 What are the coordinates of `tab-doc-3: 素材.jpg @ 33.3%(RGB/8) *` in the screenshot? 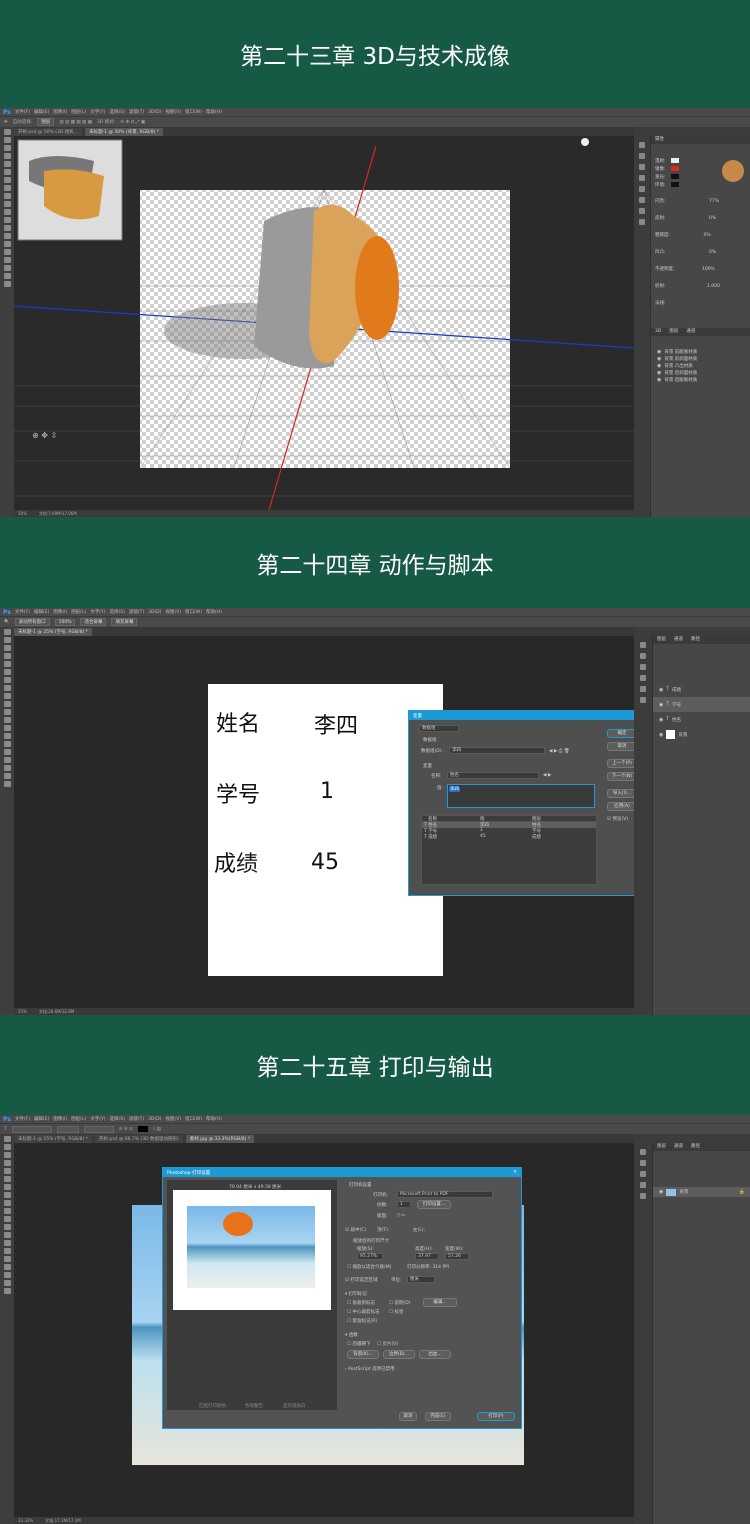 It's located at (220, 1139).